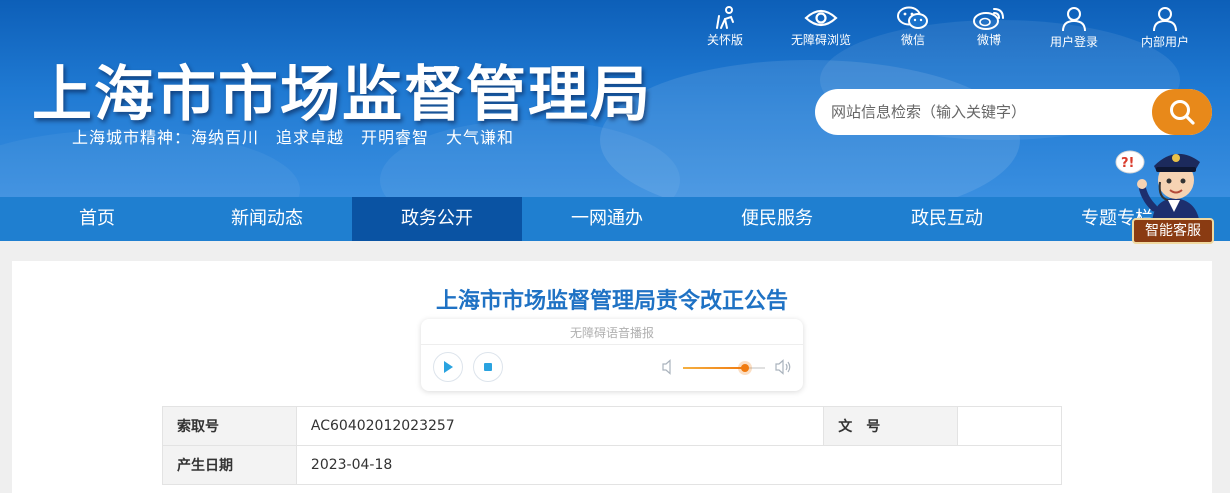 The width and height of the screenshot is (1230, 493). I want to click on accessibility-link: 无障碍浏览, so click(821, 28).